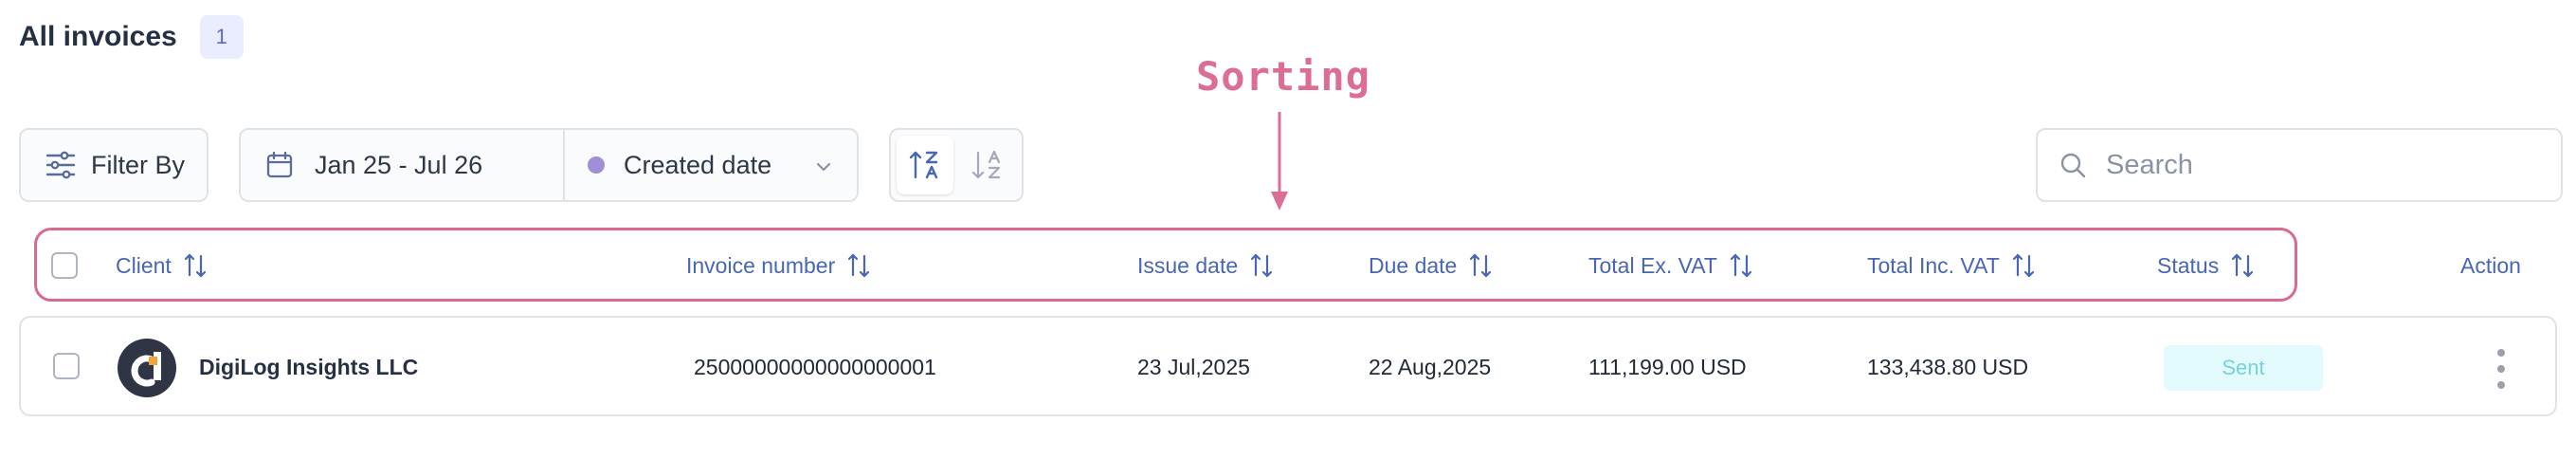 Image resolution: width=2576 pixels, height=459 pixels. I want to click on column-header-label: Status, so click(2188, 265).